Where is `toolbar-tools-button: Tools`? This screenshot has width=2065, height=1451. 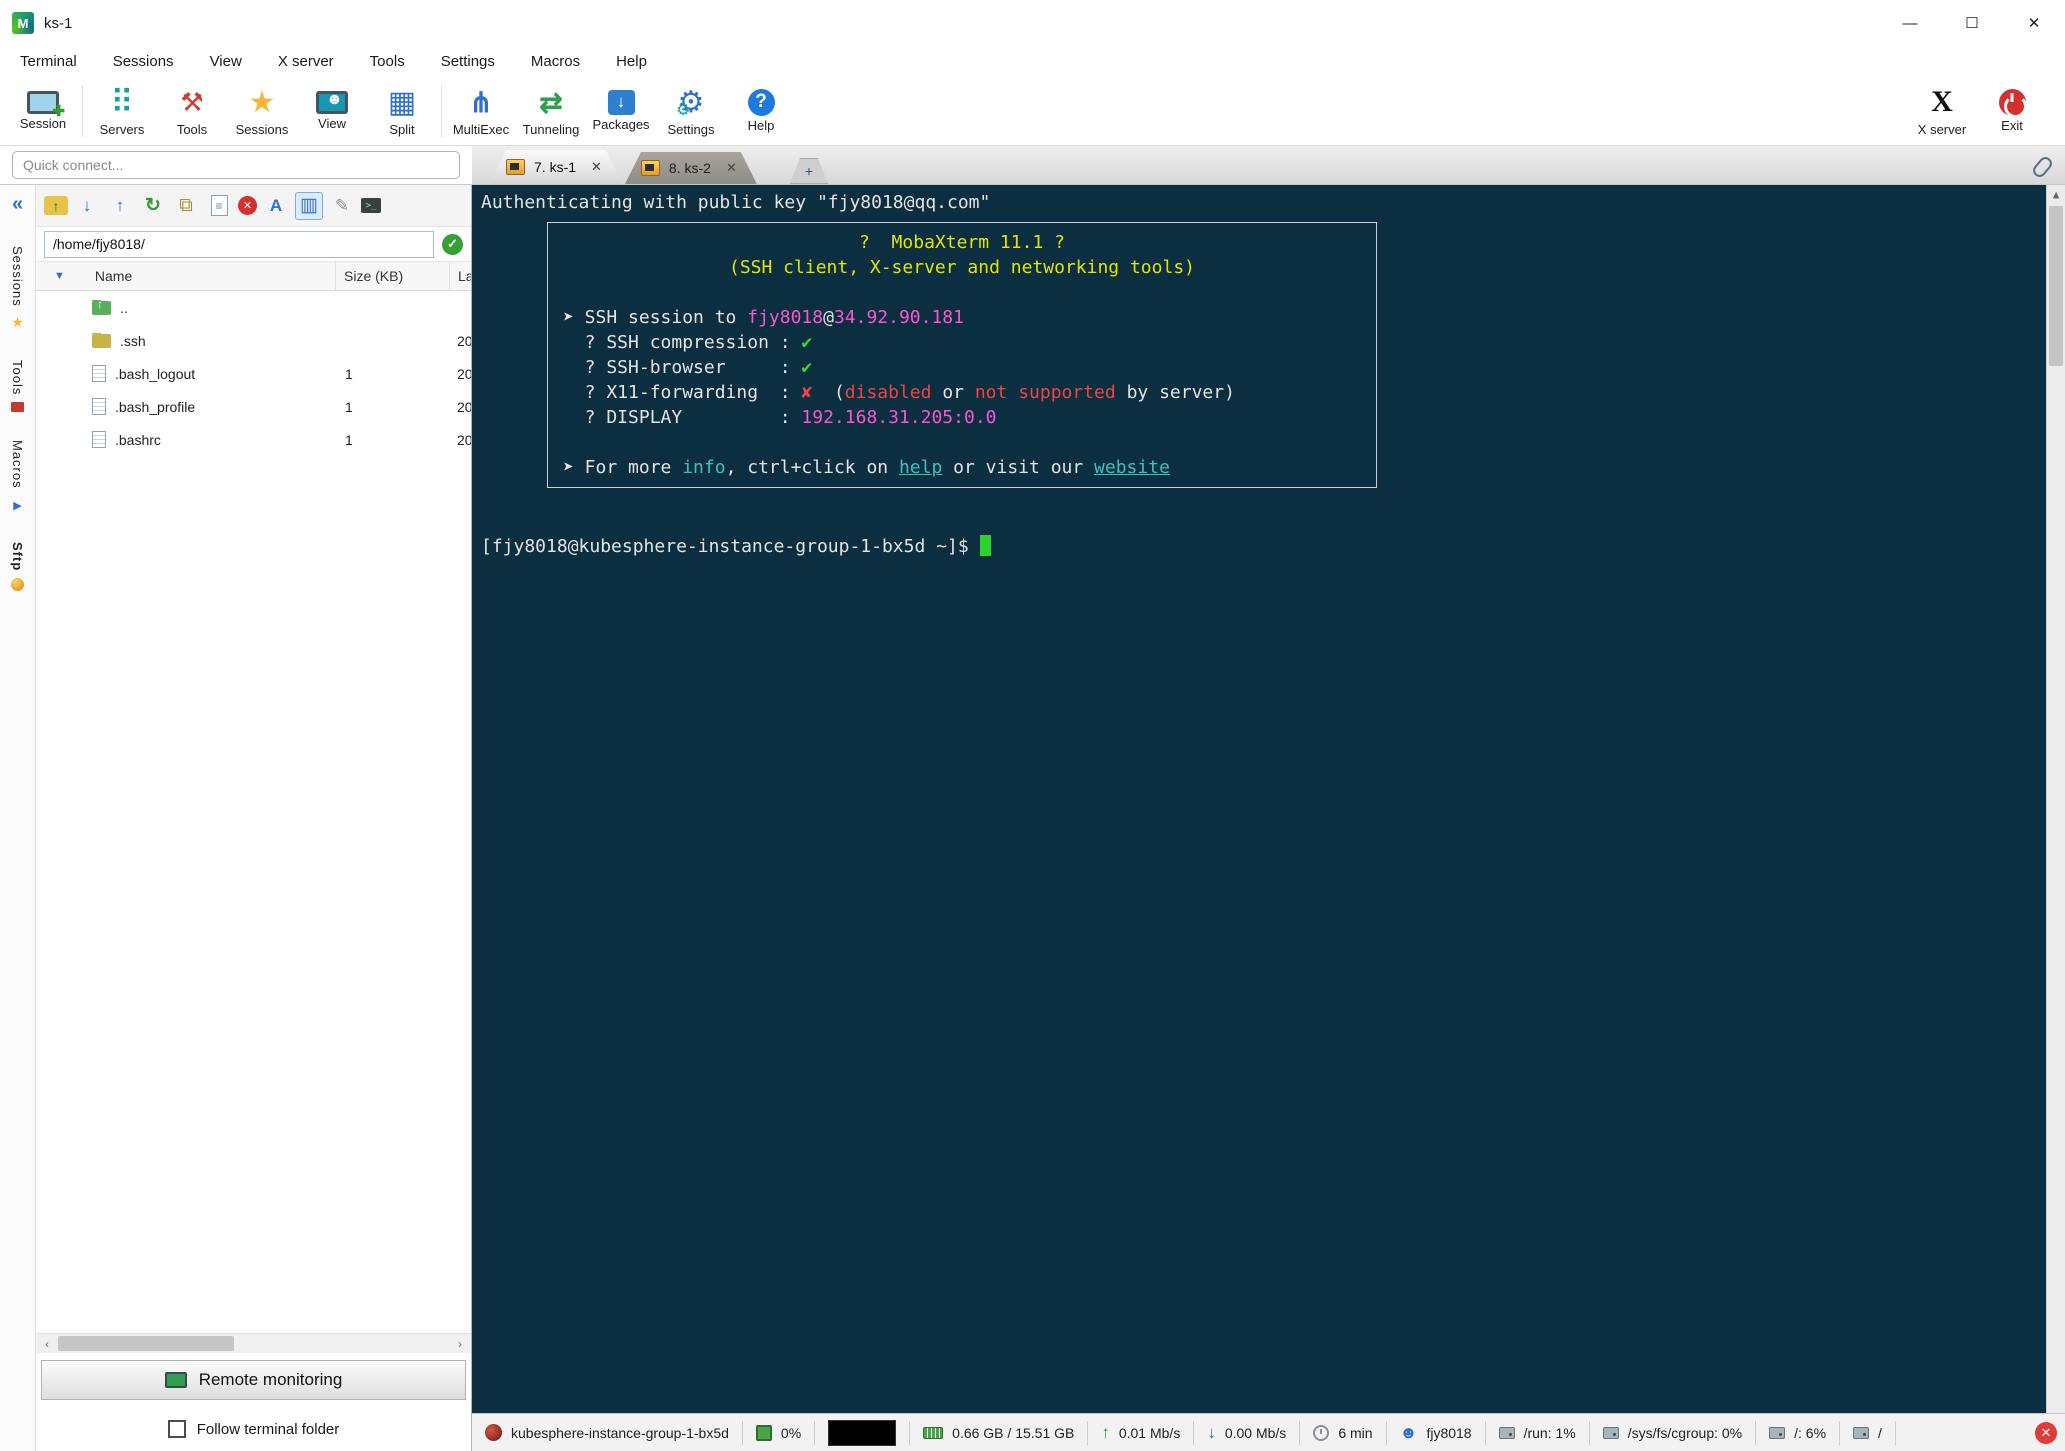
toolbar-tools-button: Tools is located at coordinates (192, 111).